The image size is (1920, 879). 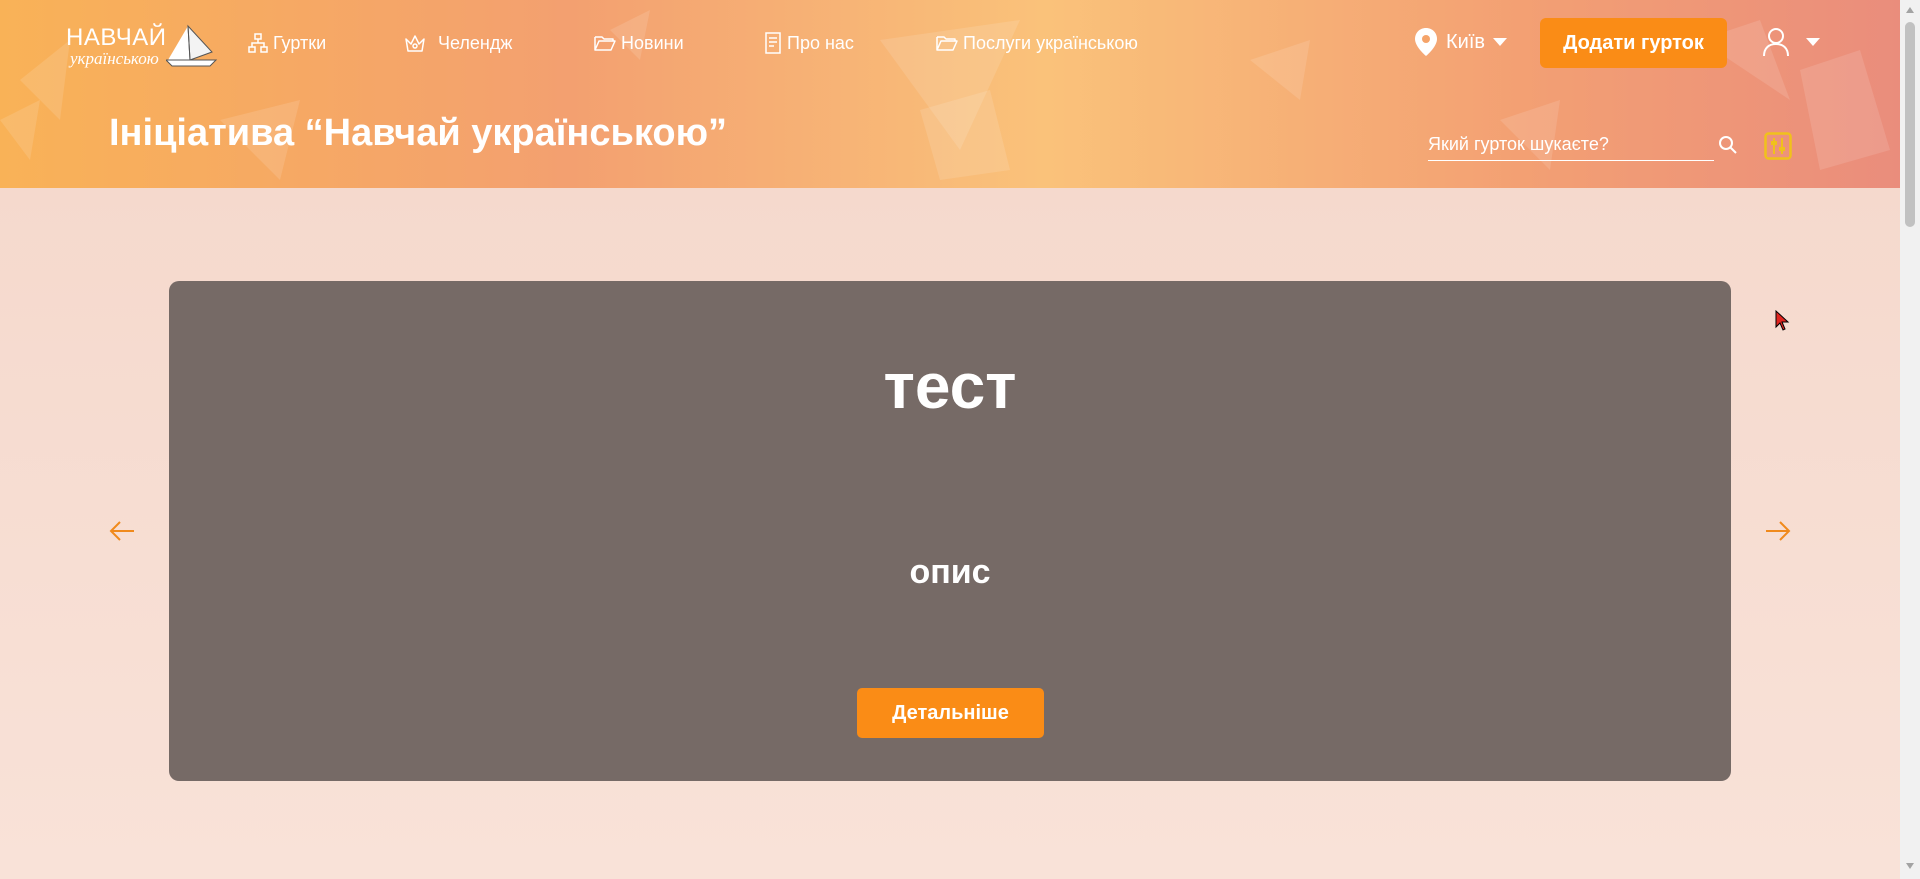 What do you see at coordinates (652, 42) in the screenshot?
I see `nav-label-news: Новини` at bounding box center [652, 42].